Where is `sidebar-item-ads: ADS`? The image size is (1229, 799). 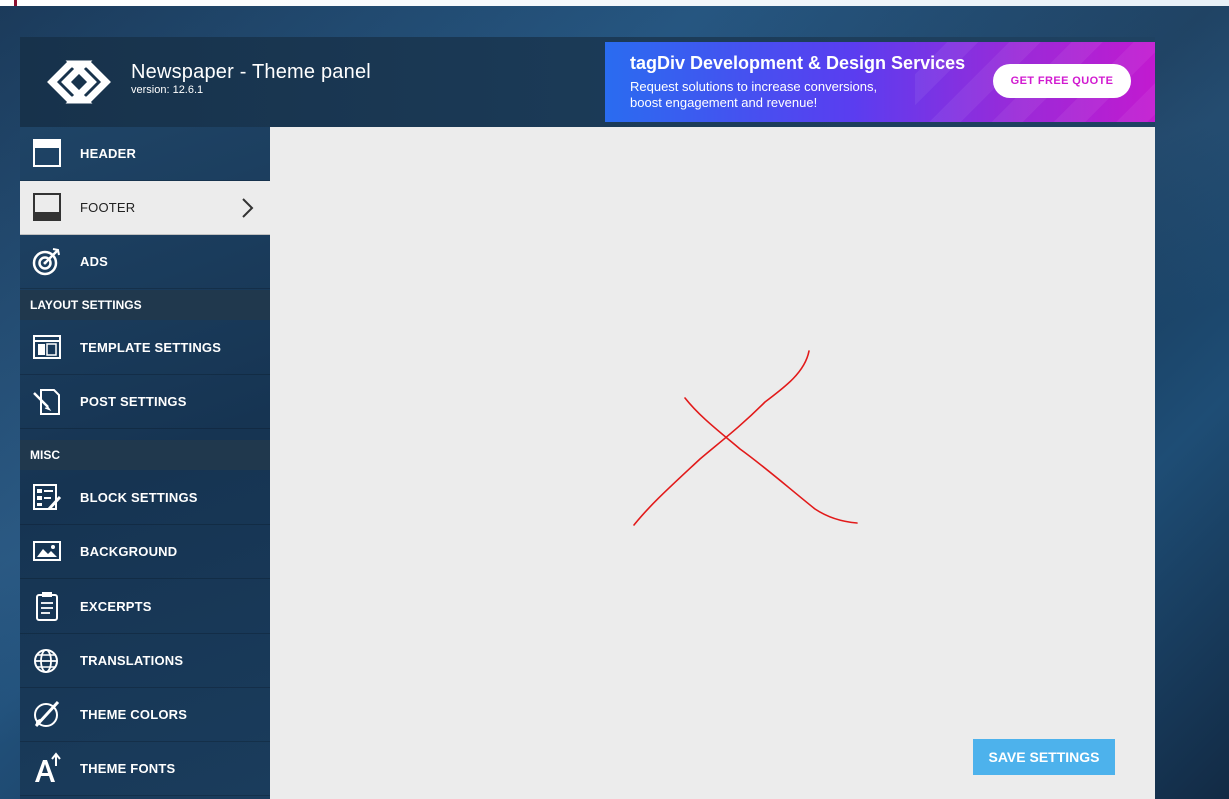
sidebar-item-ads: ADS is located at coordinates (145, 262).